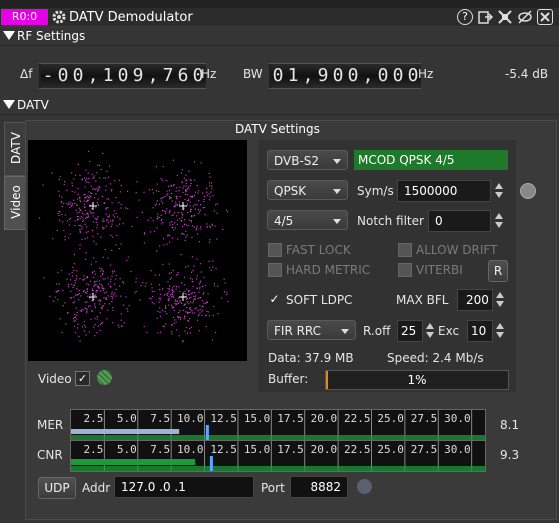 The width and height of the screenshot is (559, 523). What do you see at coordinates (307, 190) in the screenshot?
I see `modulation-select: QPSK` at bounding box center [307, 190].